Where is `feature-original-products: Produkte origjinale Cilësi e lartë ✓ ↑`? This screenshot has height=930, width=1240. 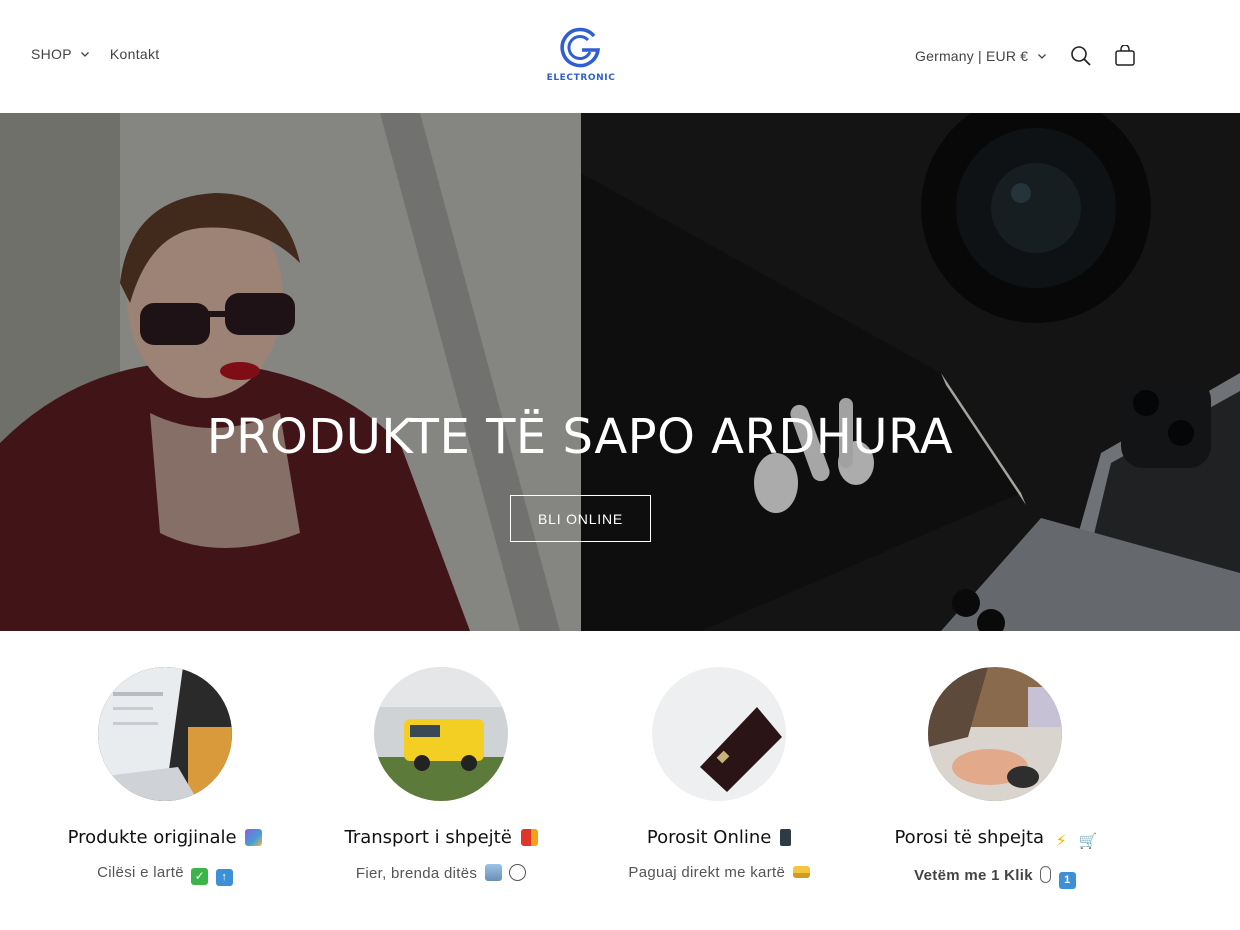
feature-original-products: Produkte origjinale Cilësi e lartë ✓ ↑ is located at coordinates (165, 776).